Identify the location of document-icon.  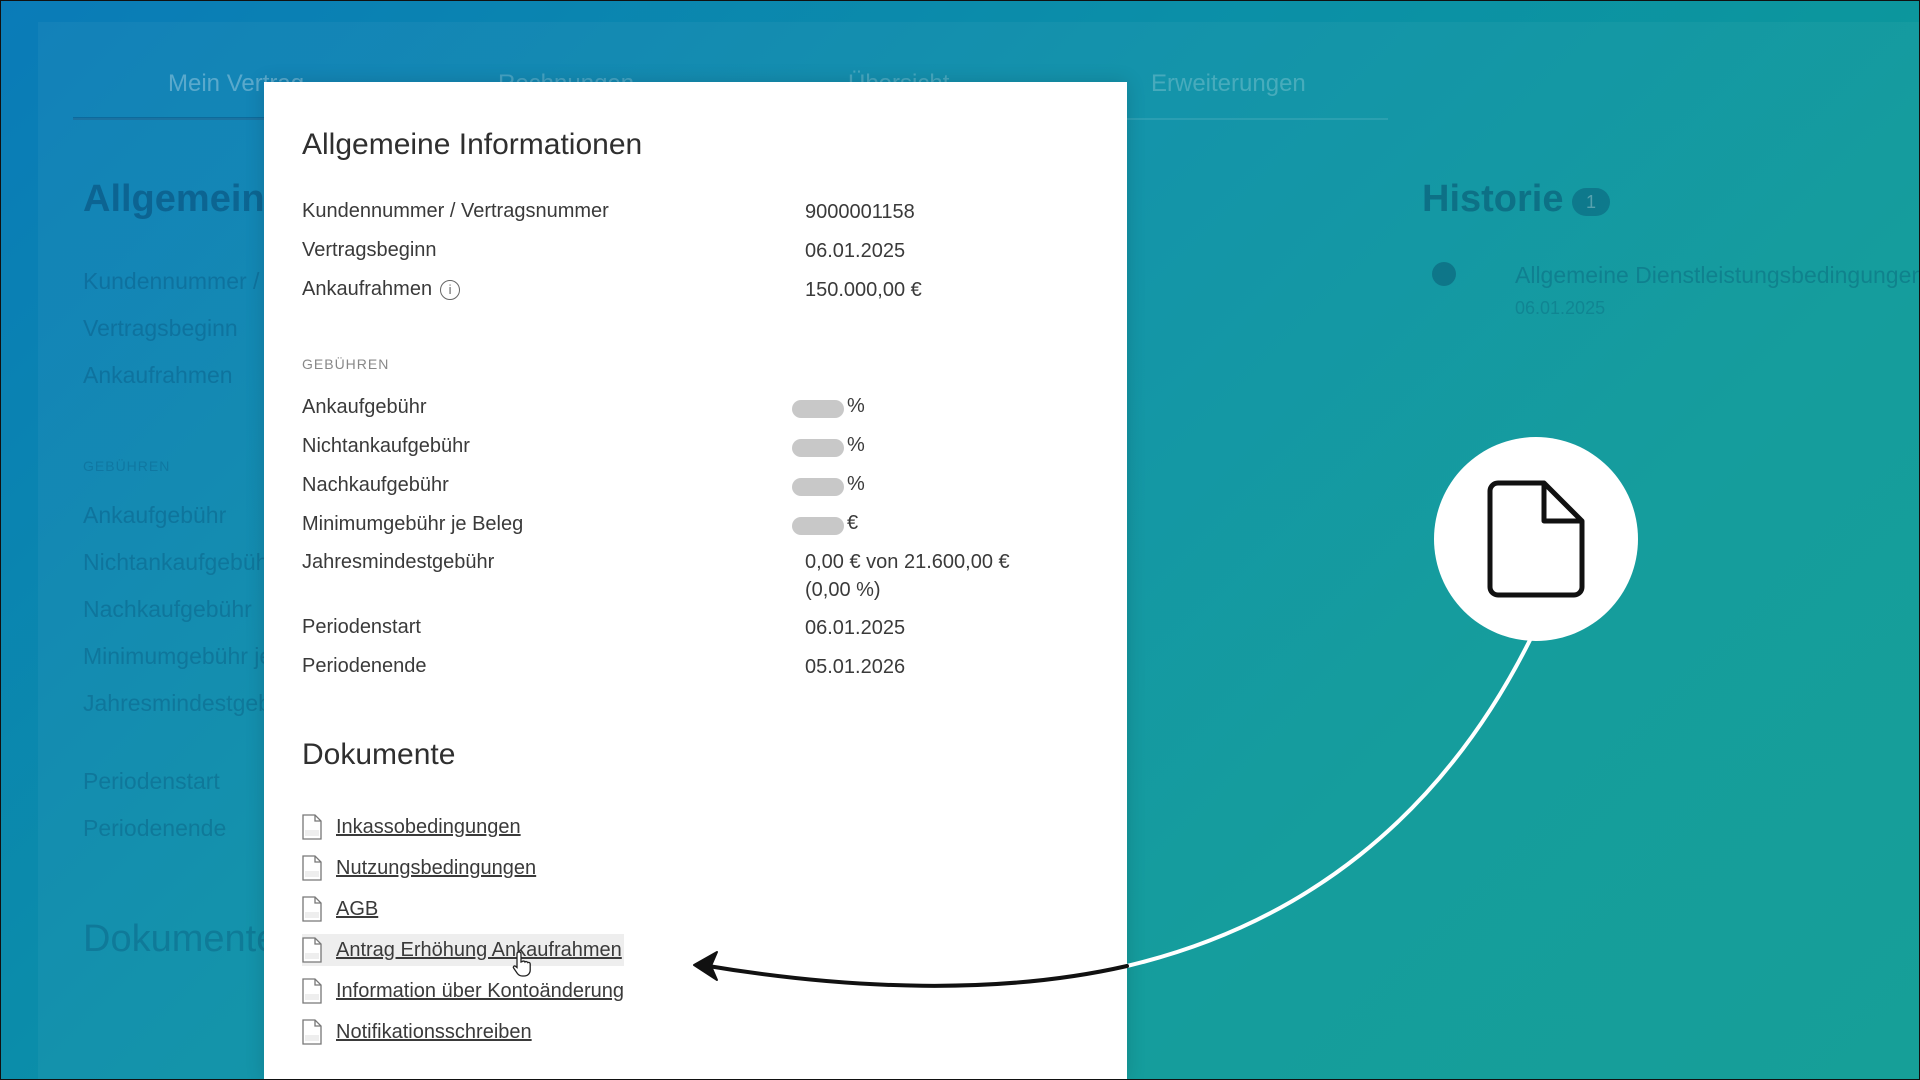
(1536, 539).